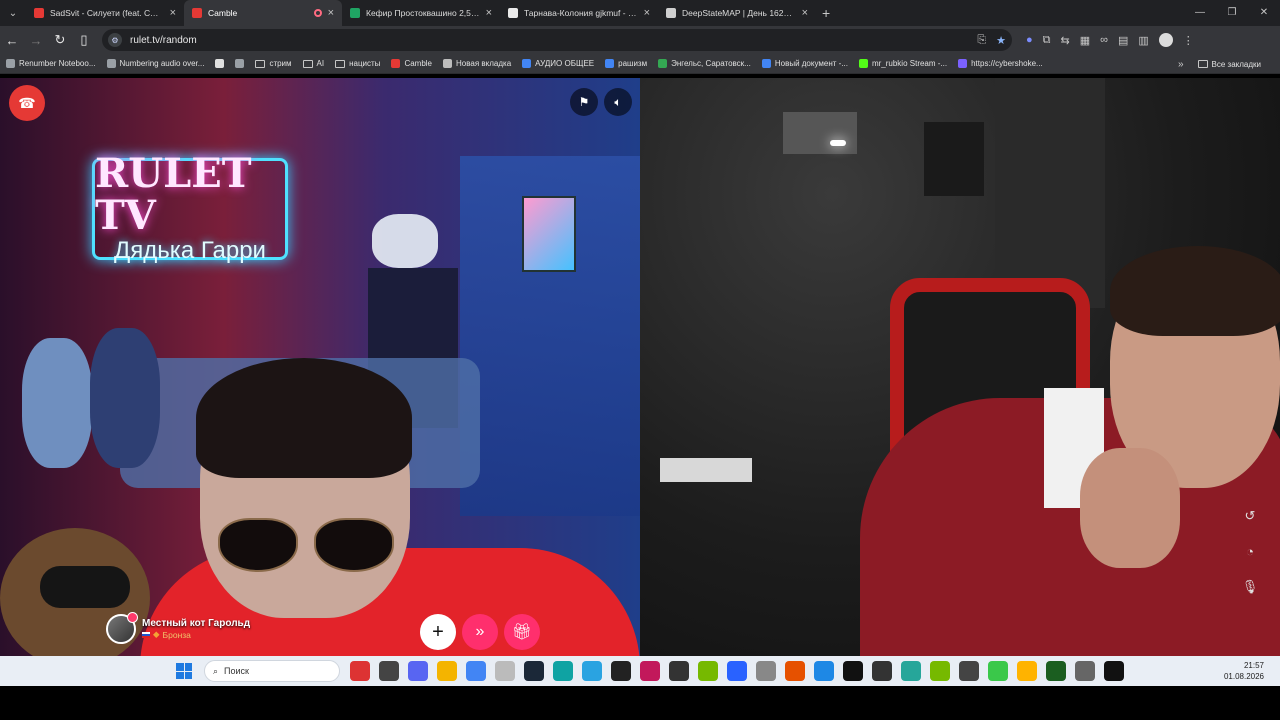 The image size is (1280, 720). I want to click on folder-app-icon, so click(447, 671).